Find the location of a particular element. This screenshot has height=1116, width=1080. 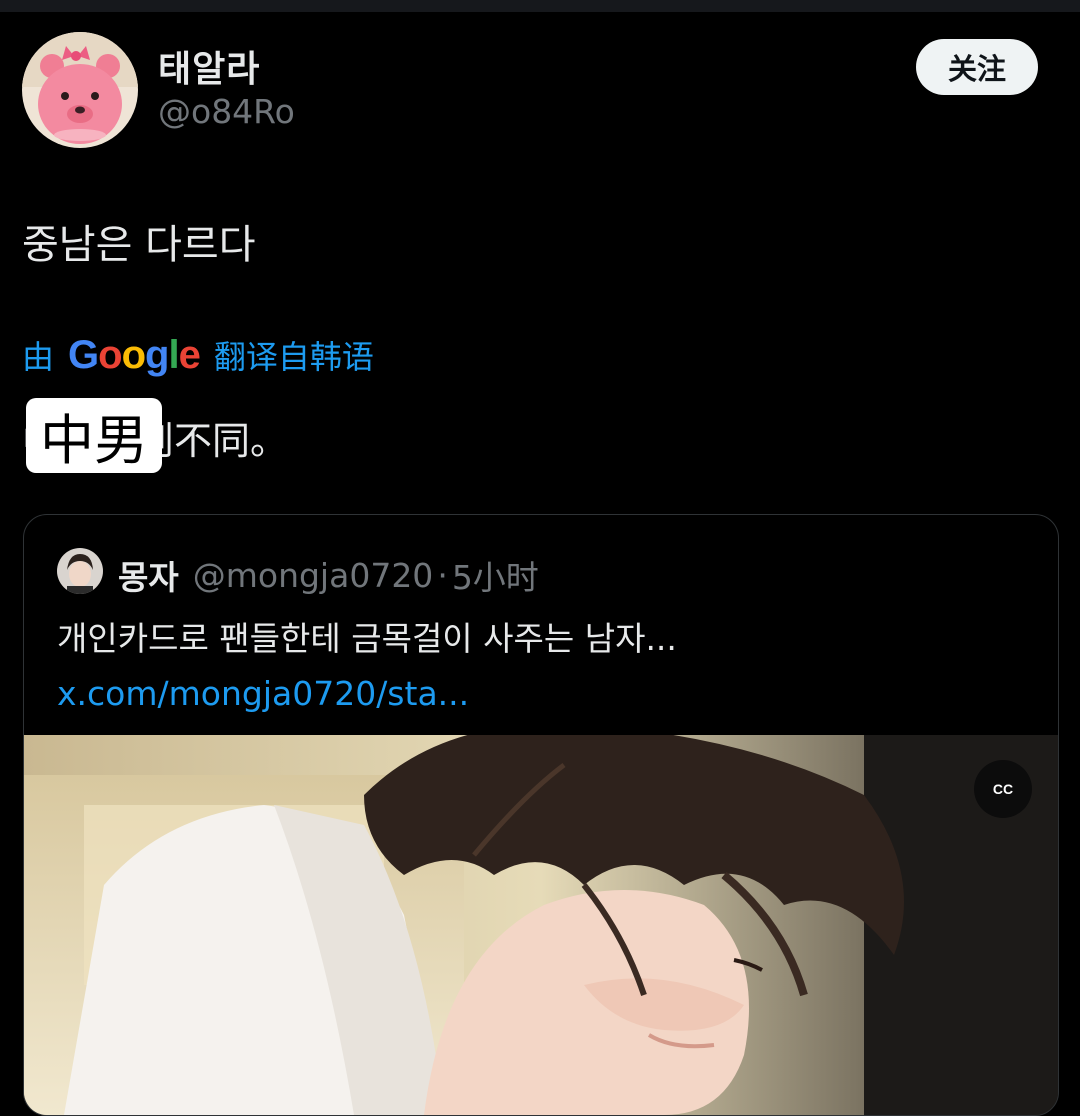

user-avatar is located at coordinates (80, 90).